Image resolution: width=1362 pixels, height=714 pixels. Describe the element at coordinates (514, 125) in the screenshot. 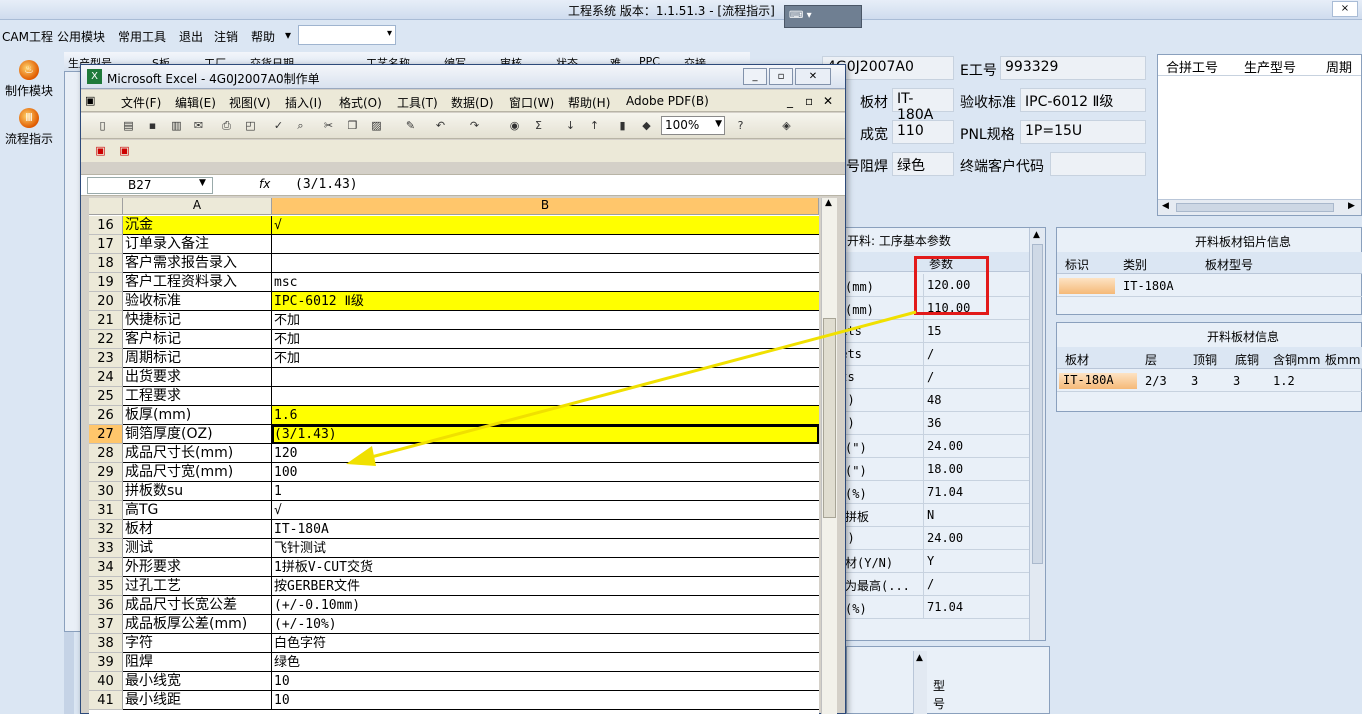

I see `hyperlink-icon: ◉` at that location.